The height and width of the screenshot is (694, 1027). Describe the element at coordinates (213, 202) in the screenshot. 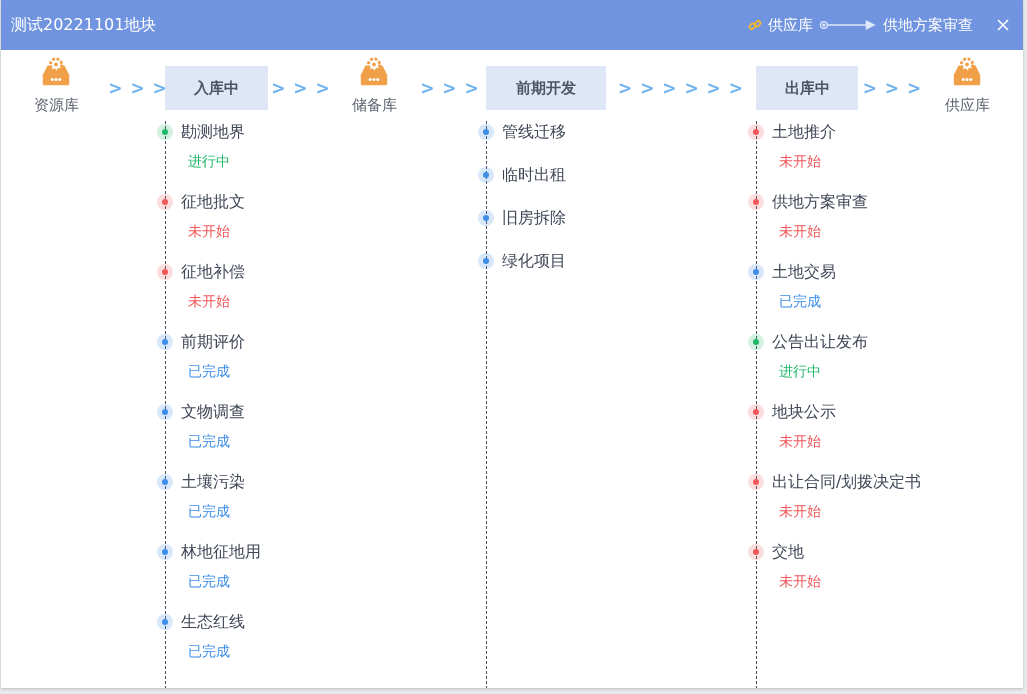

I see `task-name: 征地批文` at that location.